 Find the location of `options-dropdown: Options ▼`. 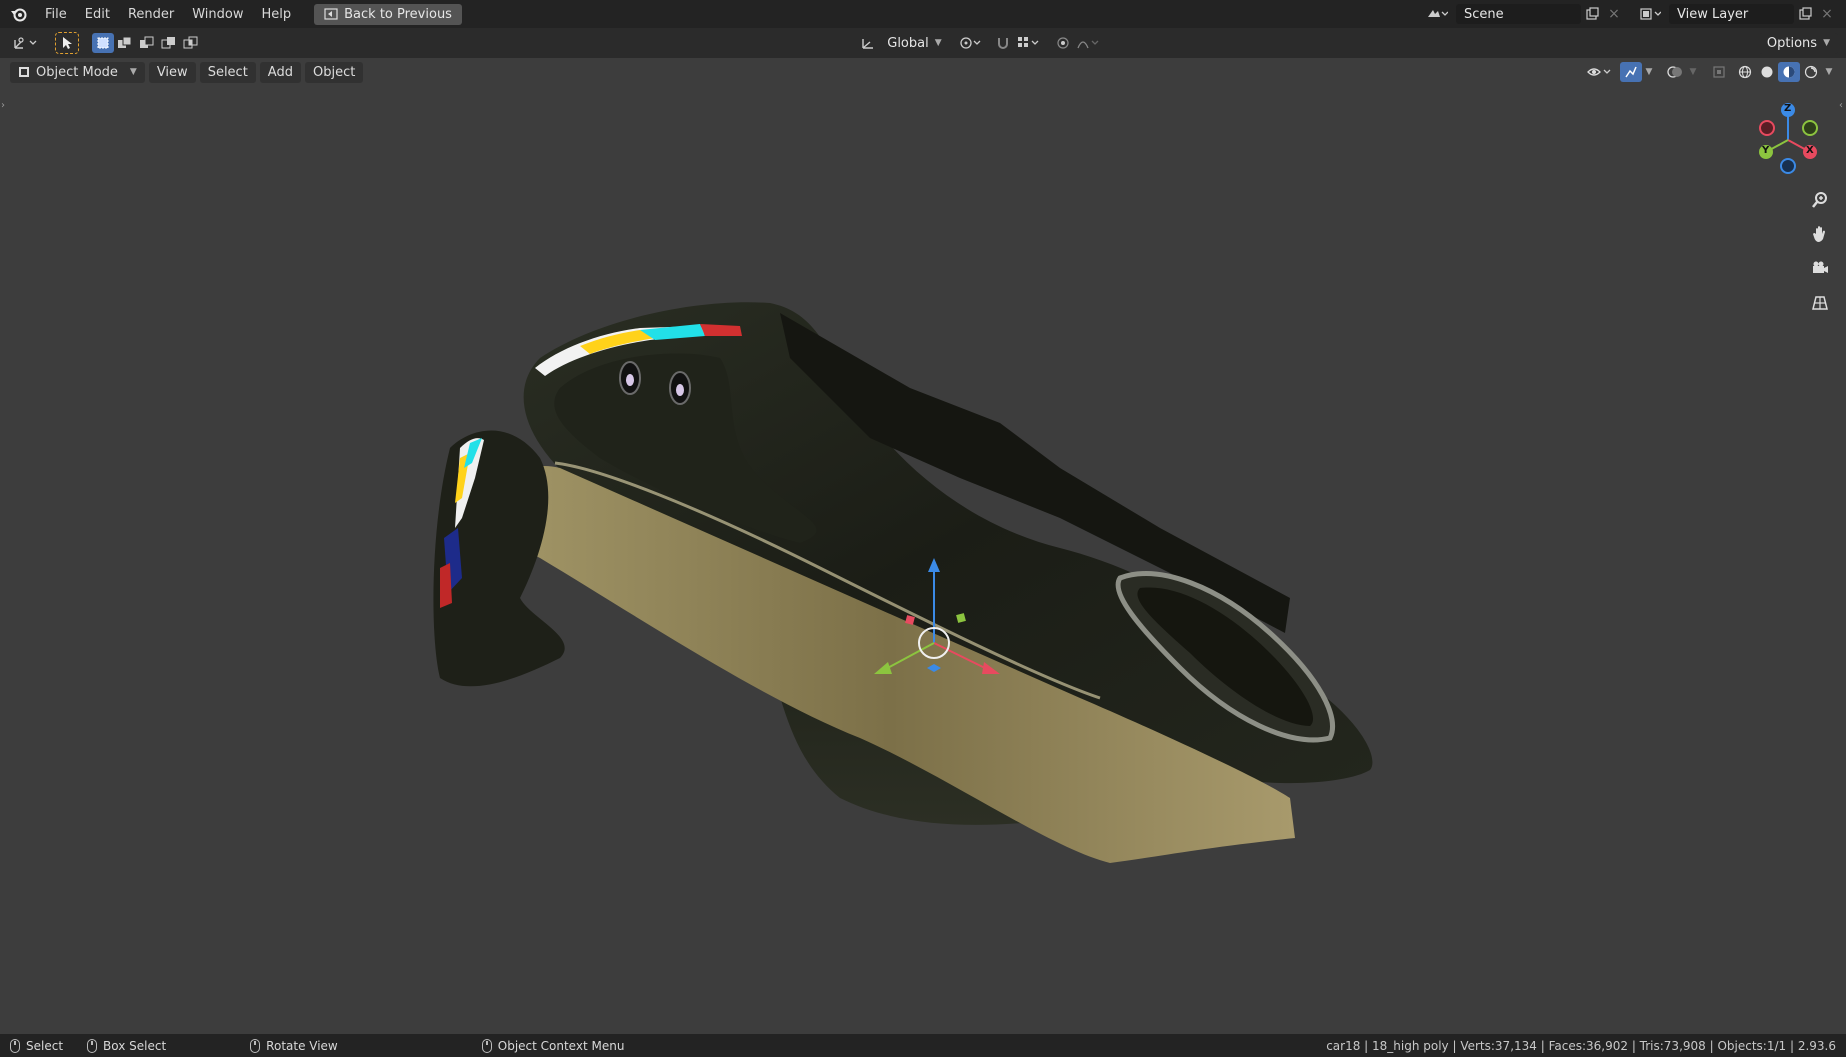

options-dropdown: Options ▼ is located at coordinates (1798, 43).